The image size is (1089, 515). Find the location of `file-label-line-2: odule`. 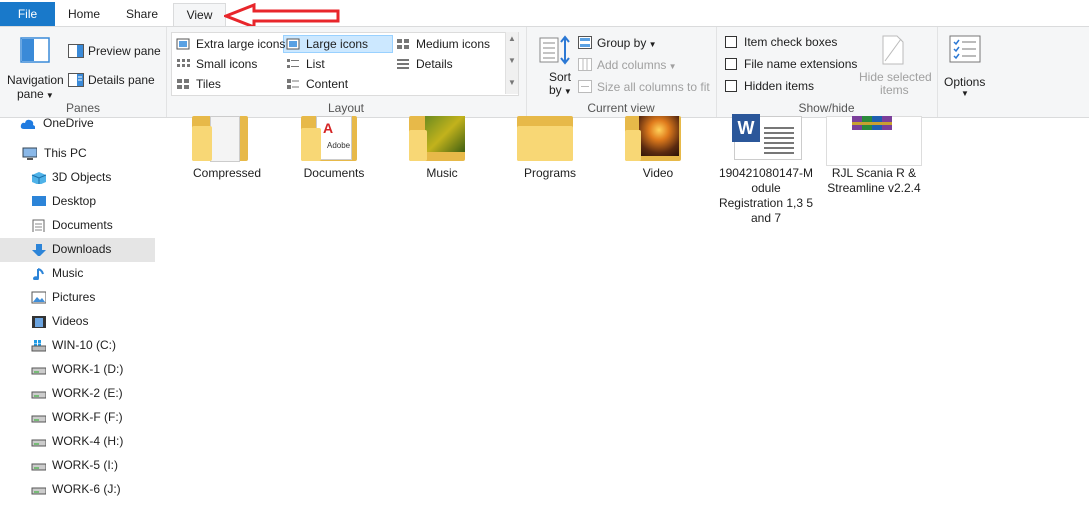

file-label-line-2: odule is located at coordinates (766, 188).